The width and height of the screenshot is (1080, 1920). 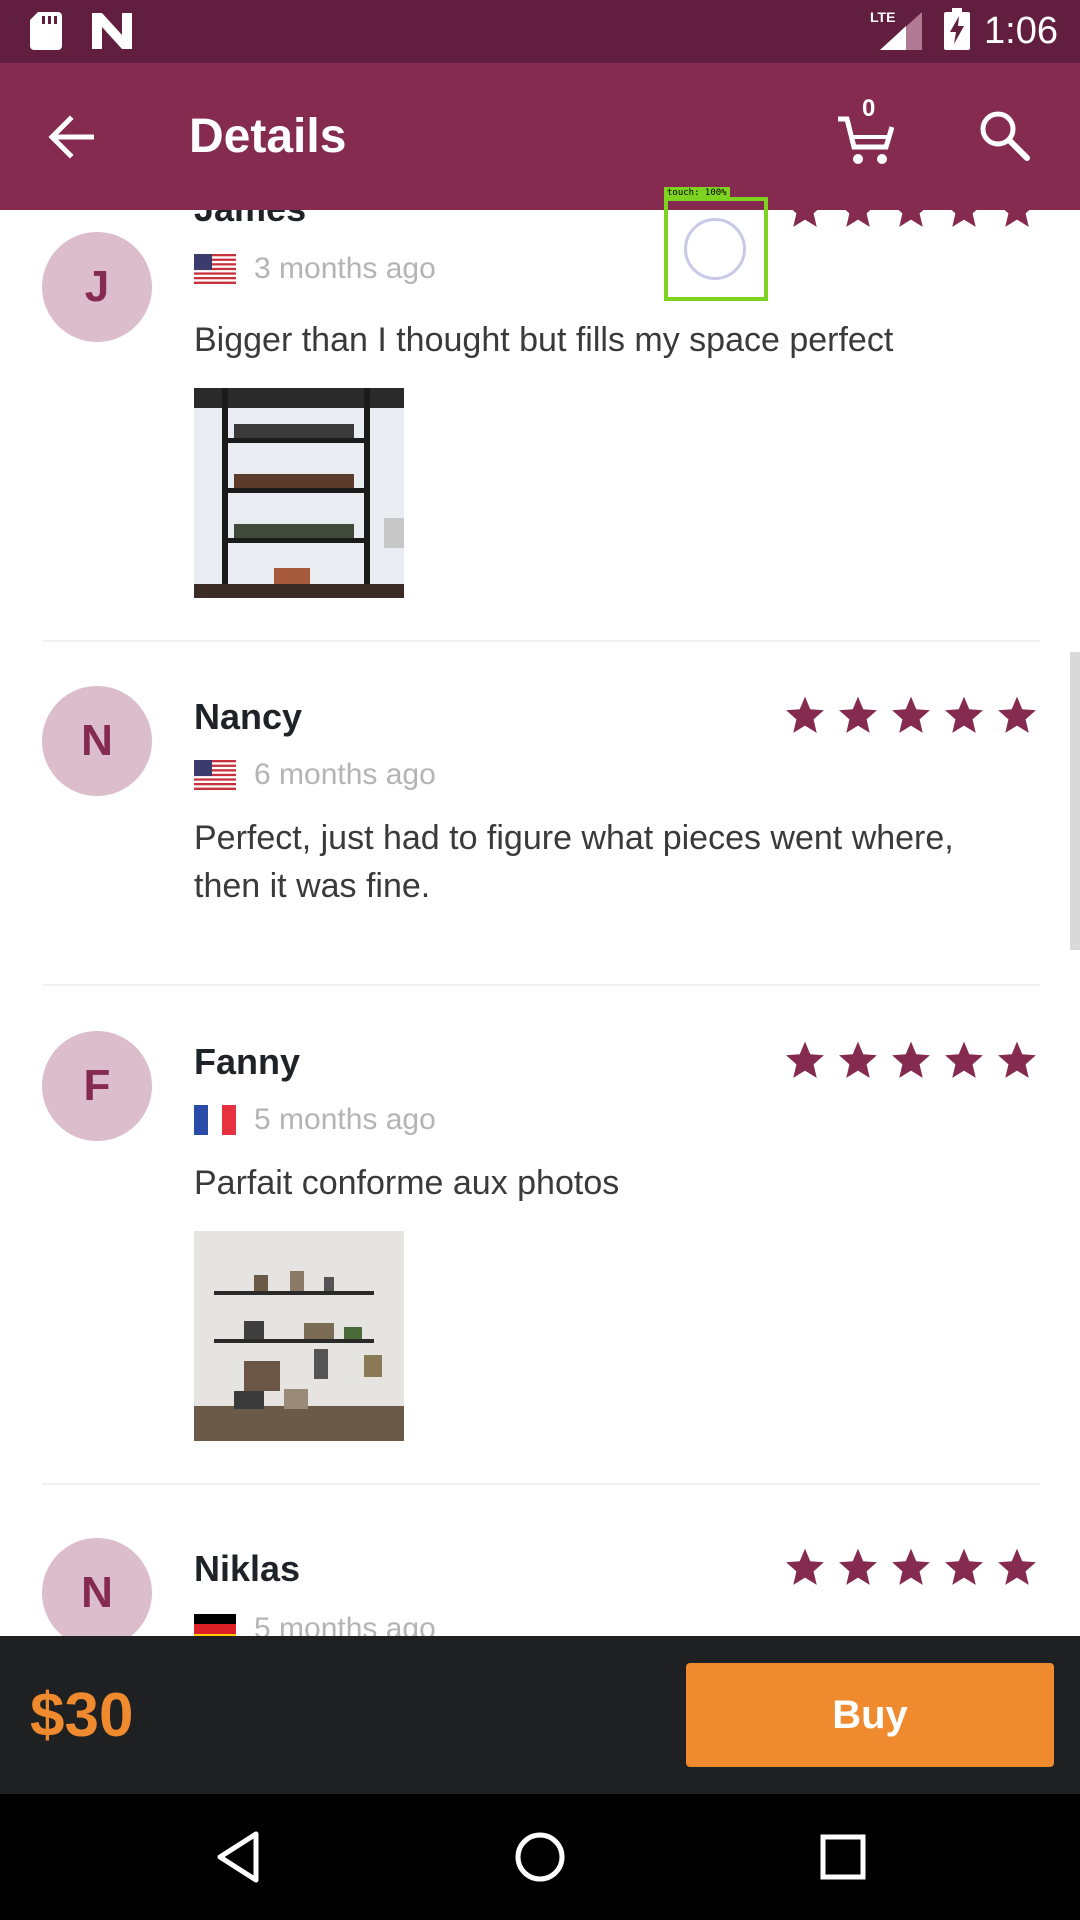 What do you see at coordinates (866, 140) in the screenshot?
I see `cart-icon` at bounding box center [866, 140].